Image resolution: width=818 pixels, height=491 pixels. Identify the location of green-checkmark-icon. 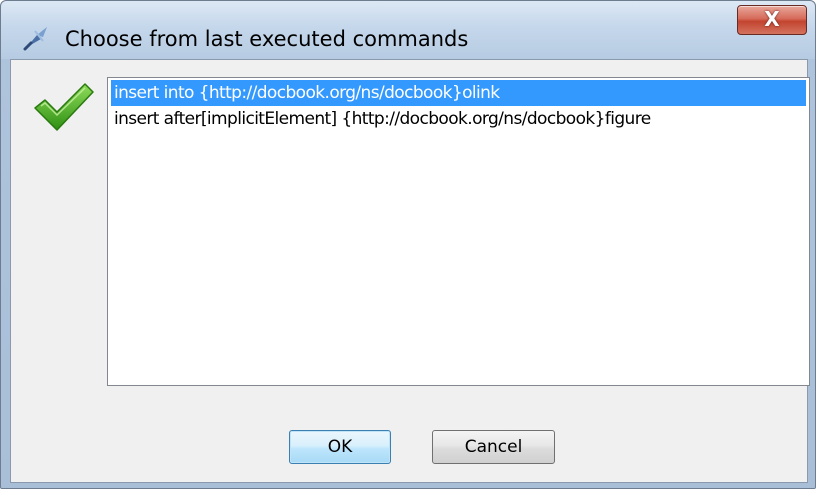
(64, 107).